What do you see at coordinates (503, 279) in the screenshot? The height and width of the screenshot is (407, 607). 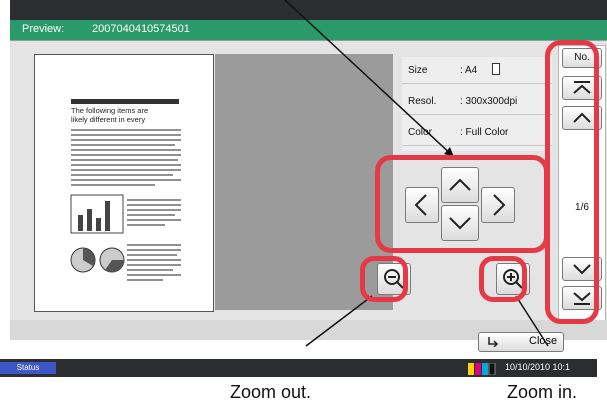 I see `zoom-in-highlight` at bounding box center [503, 279].